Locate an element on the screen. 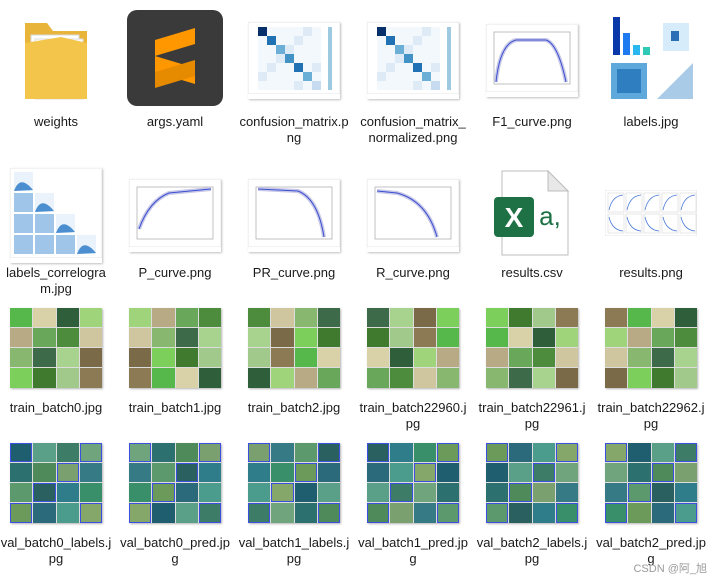 This screenshot has height=580, width=713. file-item: confusion_matrix.png is located at coordinates (294, 80).